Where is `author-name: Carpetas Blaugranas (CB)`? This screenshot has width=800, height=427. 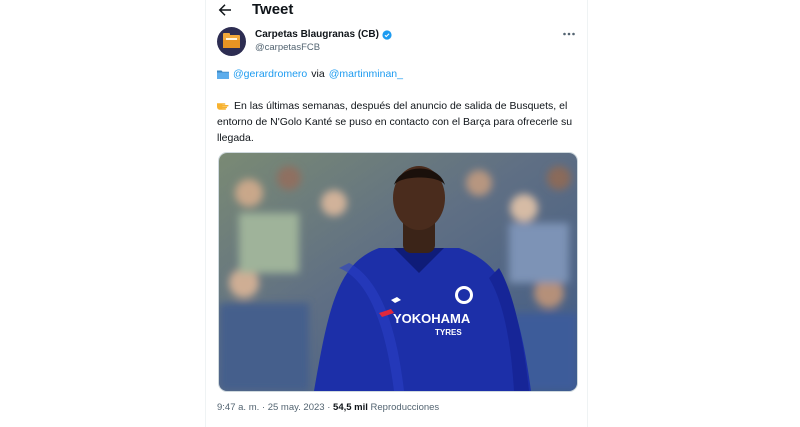
author-name: Carpetas Blaugranas (CB) is located at coordinates (317, 34).